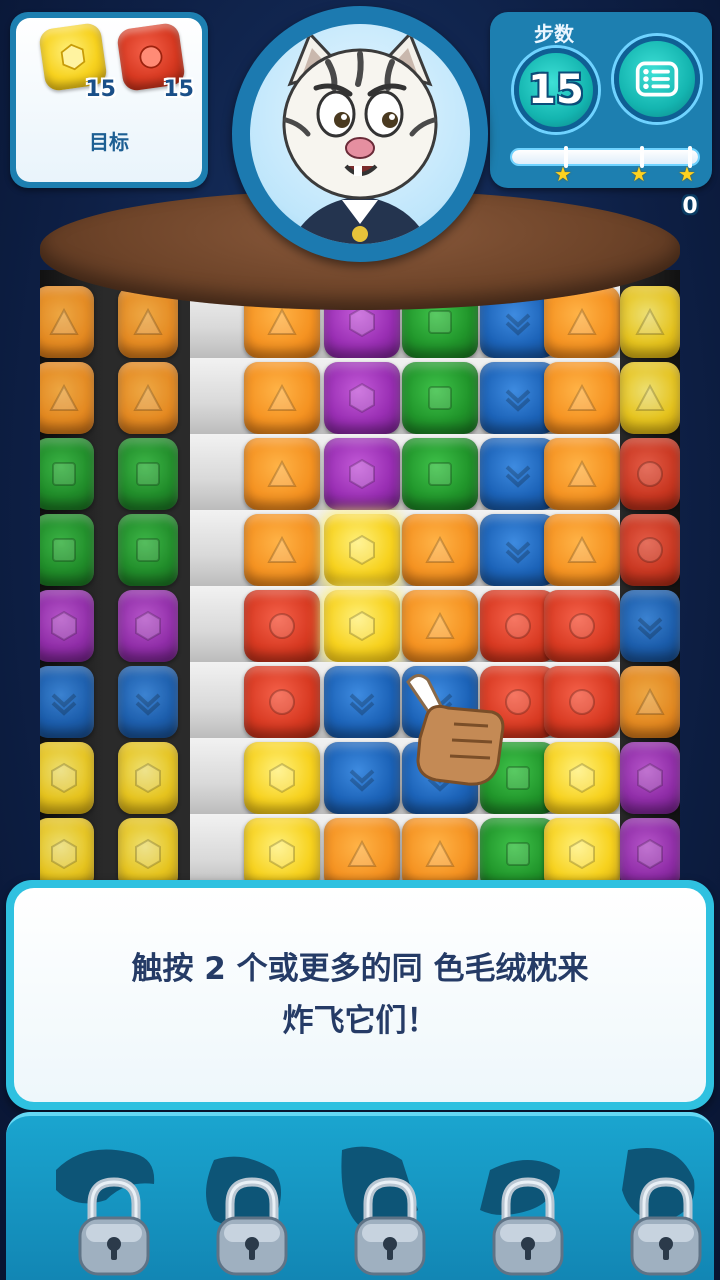 The image size is (720, 1280). What do you see at coordinates (642, 166) in the screenshot?
I see `star-marker: ★` at bounding box center [642, 166].